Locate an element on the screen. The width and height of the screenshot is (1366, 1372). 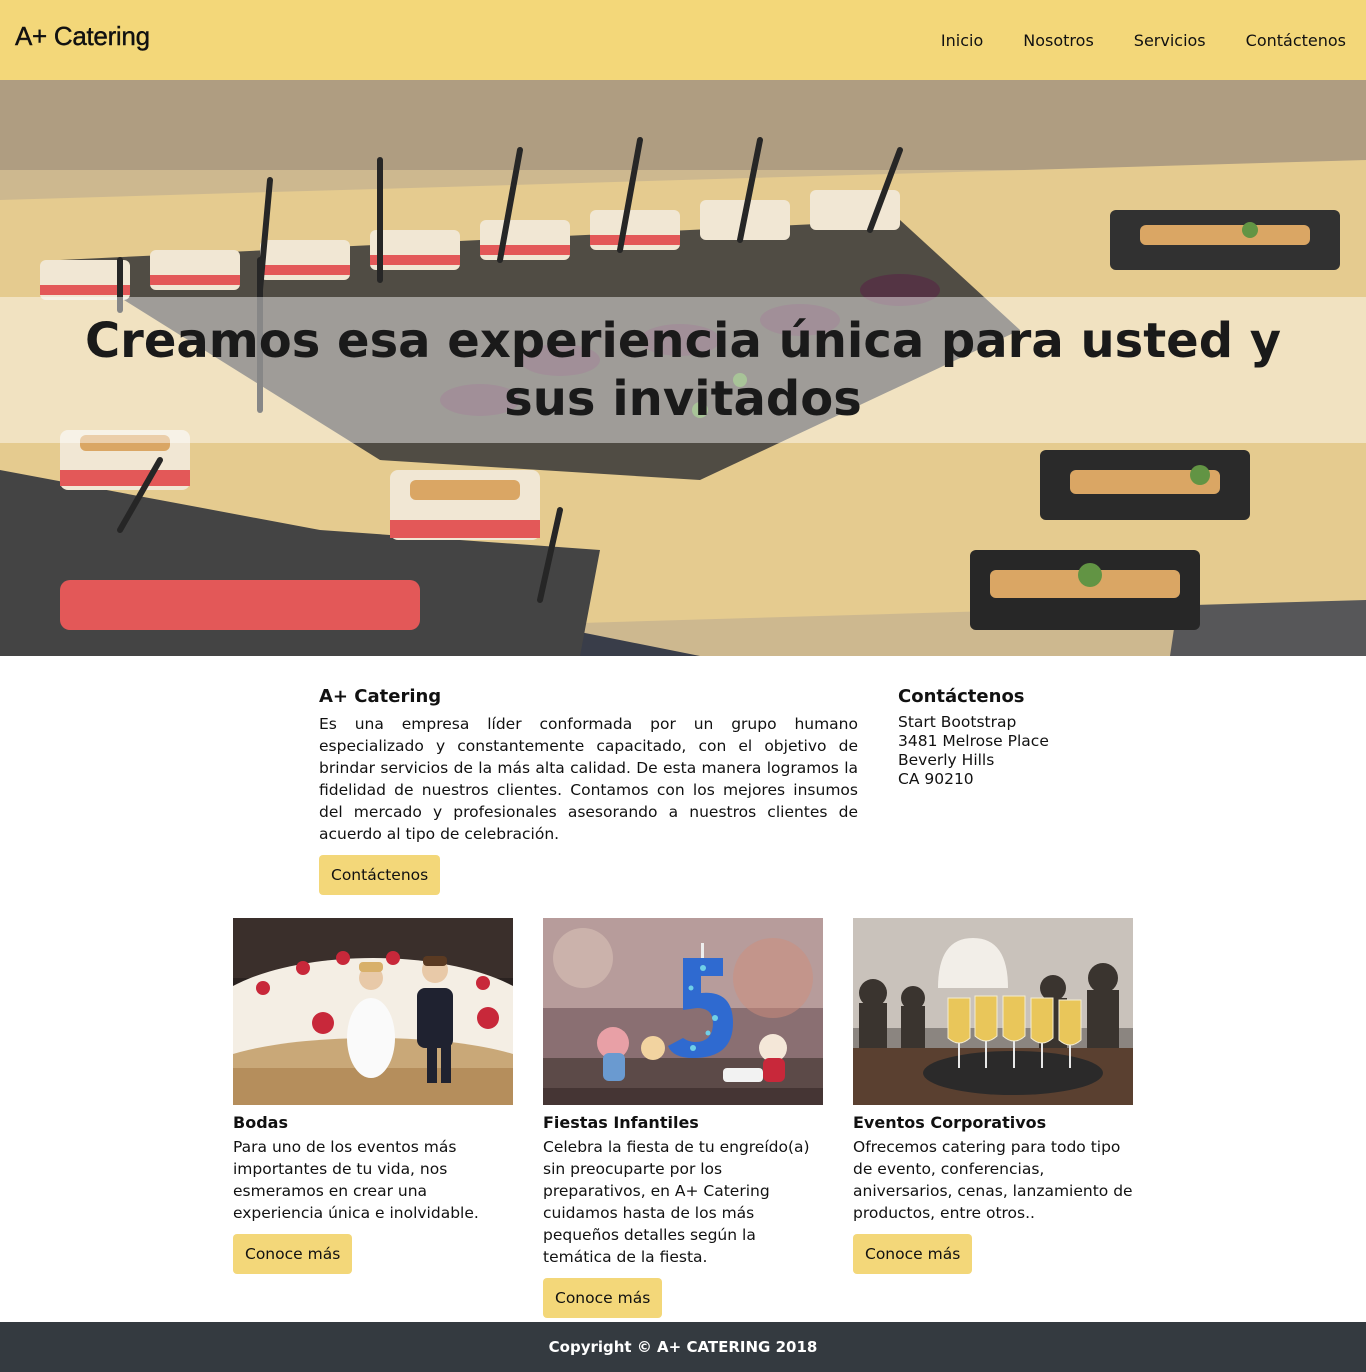
champagne-glasses-image is located at coordinates (993, 1011).